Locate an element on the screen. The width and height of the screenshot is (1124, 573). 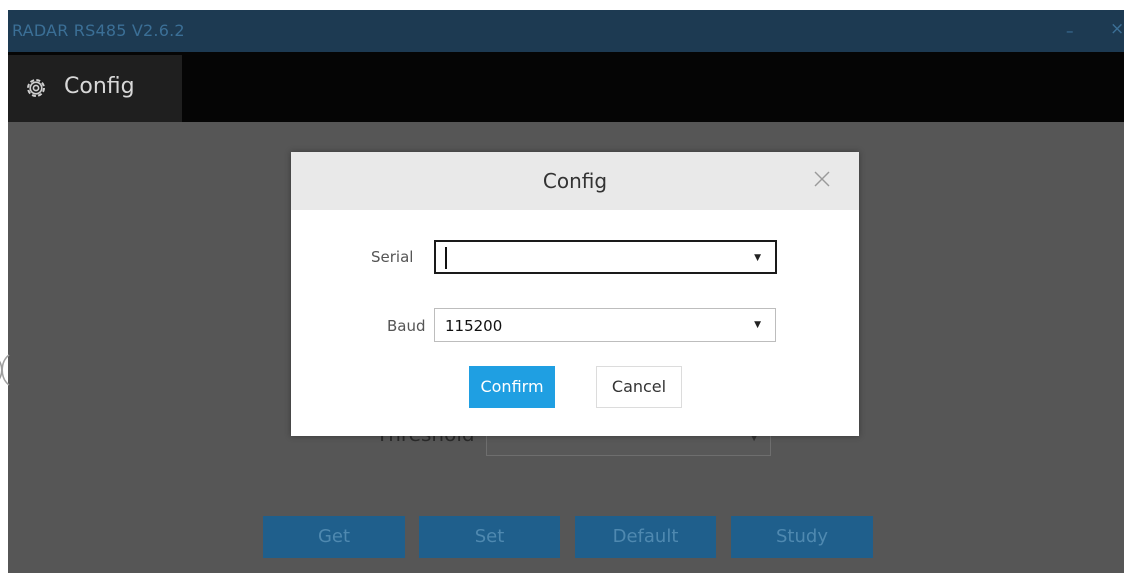
app-title: RADAR RS485 V2.6.2 is located at coordinates (98, 30).